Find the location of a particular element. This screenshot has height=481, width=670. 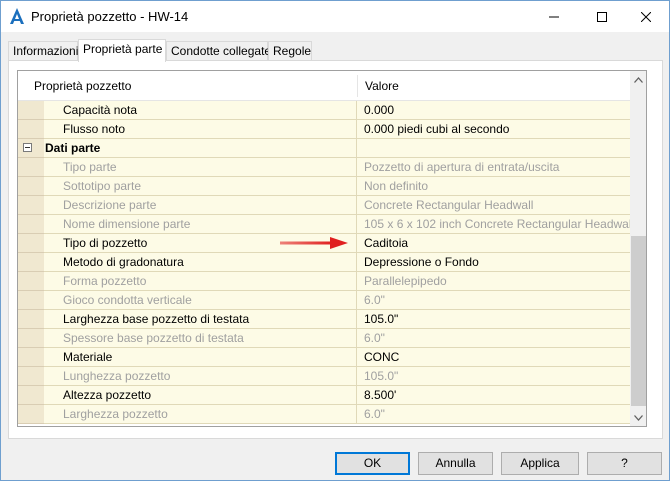

property-name: Tipo parte is located at coordinates (200, 167).